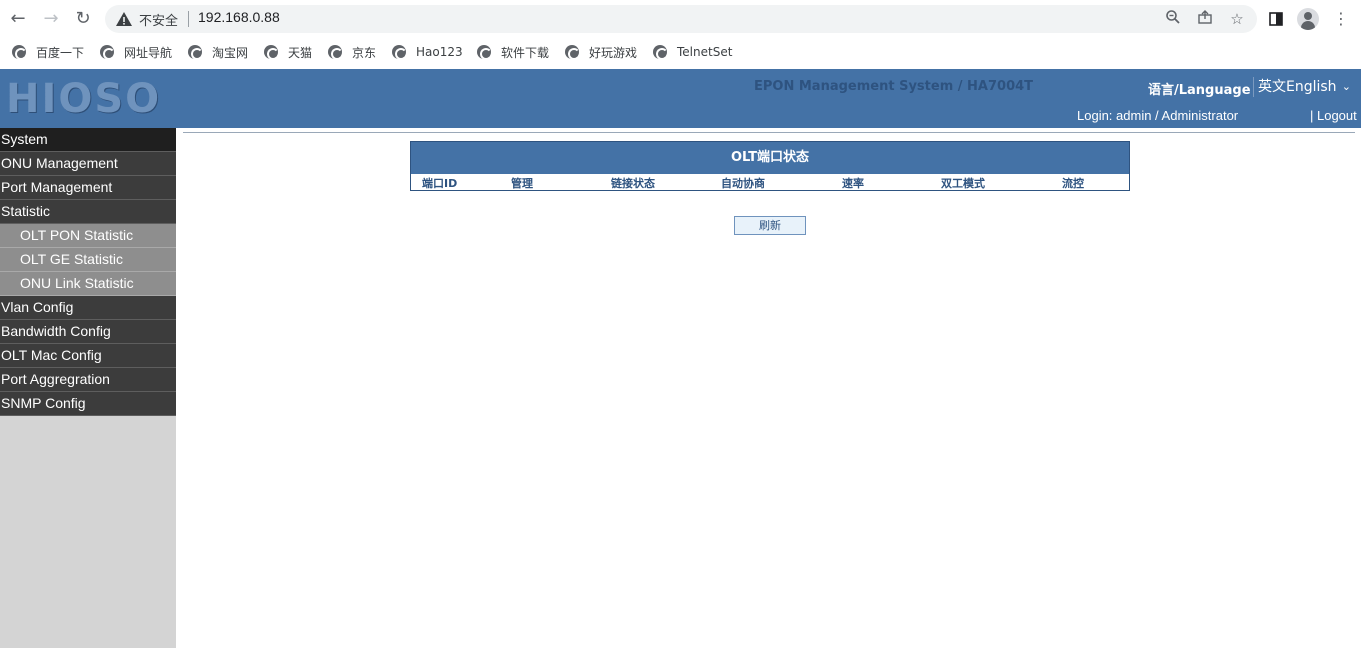  What do you see at coordinates (513, 52) in the screenshot?
I see `bookmark-item: 软件下载` at bounding box center [513, 52].